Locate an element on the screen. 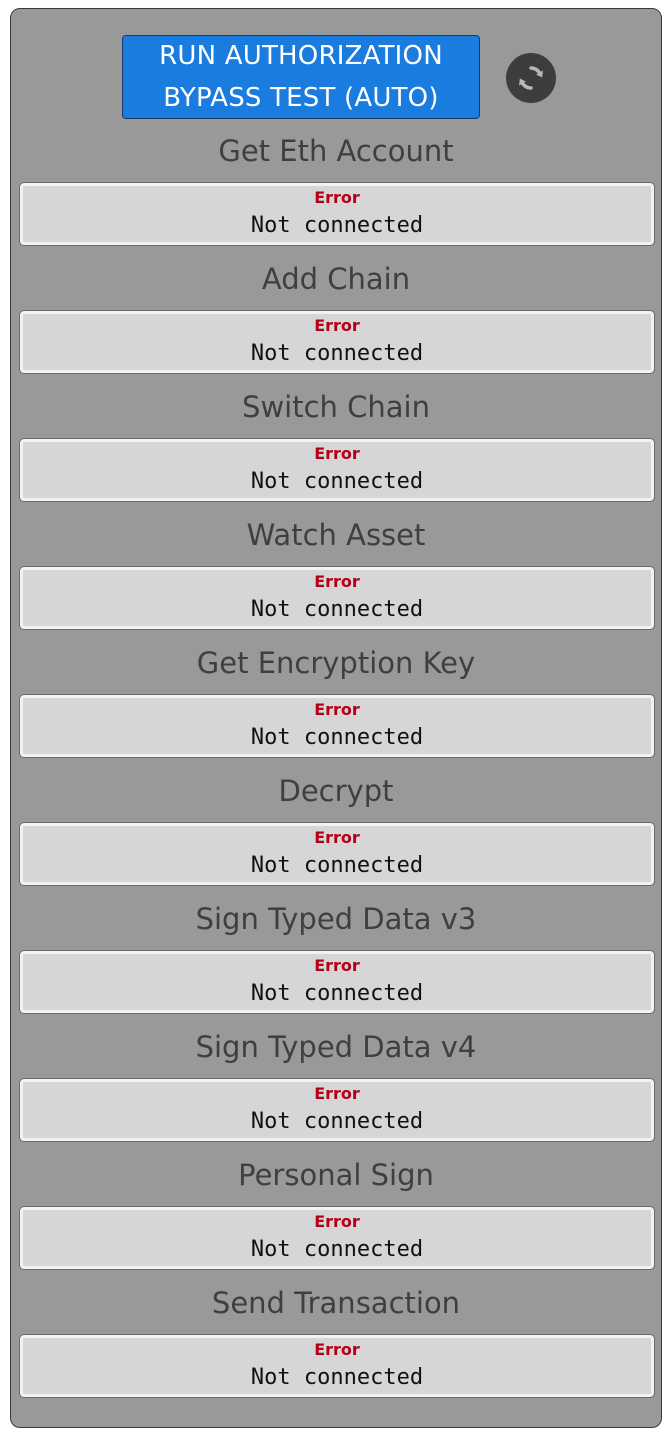 Image resolution: width=672 pixels, height=1438 pixels. test-send-transaction: Send Transaction Error Not connected is located at coordinates (336, 1345).